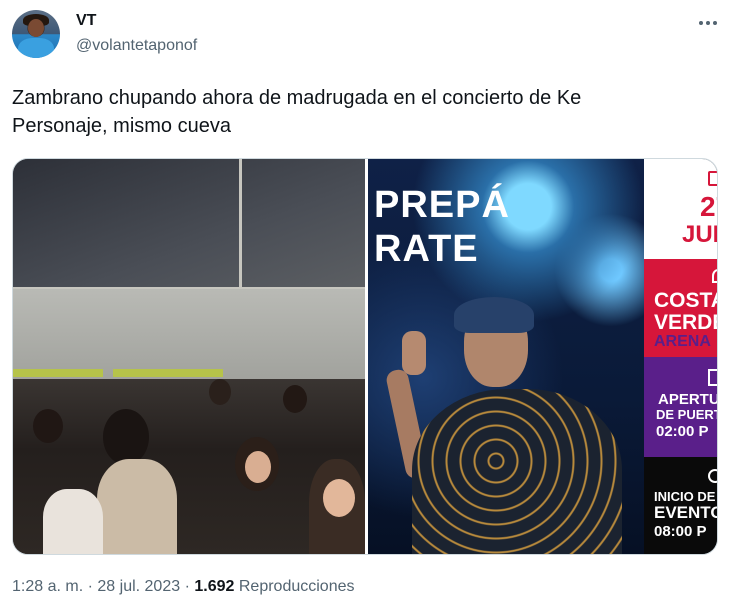  What do you see at coordinates (86, 21) in the screenshot?
I see `author-name: VT` at bounding box center [86, 21].